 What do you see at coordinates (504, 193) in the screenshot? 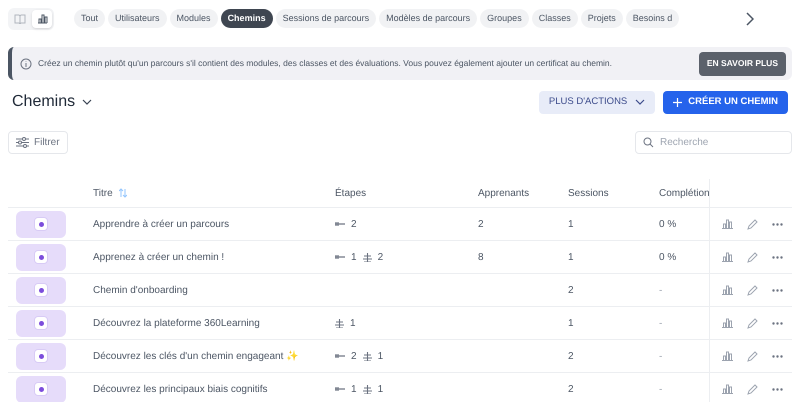
I see `column-header: Apprenants` at bounding box center [504, 193].